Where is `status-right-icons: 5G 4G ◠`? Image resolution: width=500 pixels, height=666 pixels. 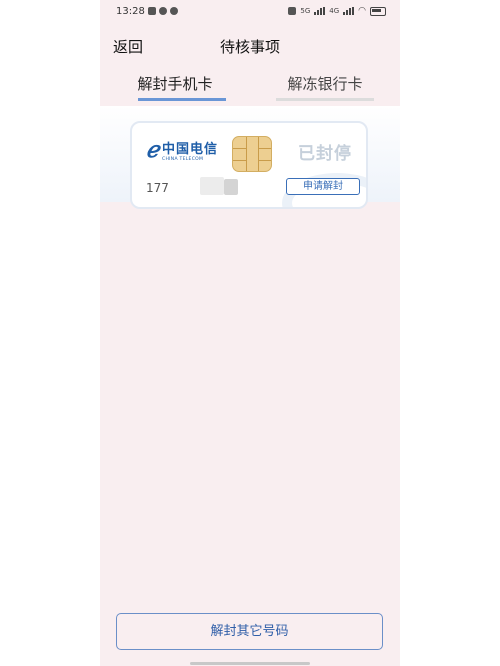 status-right-icons: 5G 4G ◠ is located at coordinates (337, 11).